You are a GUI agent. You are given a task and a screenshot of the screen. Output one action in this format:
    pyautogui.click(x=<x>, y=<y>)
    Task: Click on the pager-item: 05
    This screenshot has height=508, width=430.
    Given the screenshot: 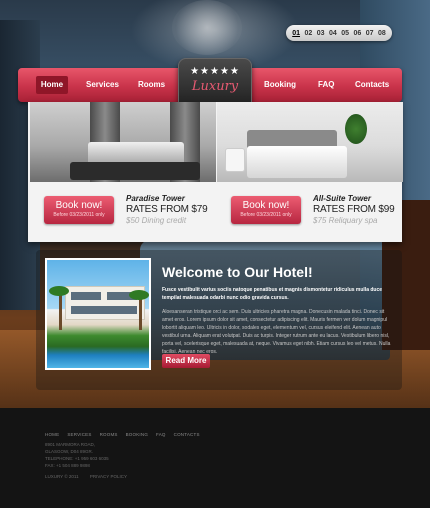 What is the action you would take?
    pyautogui.click(x=345, y=33)
    